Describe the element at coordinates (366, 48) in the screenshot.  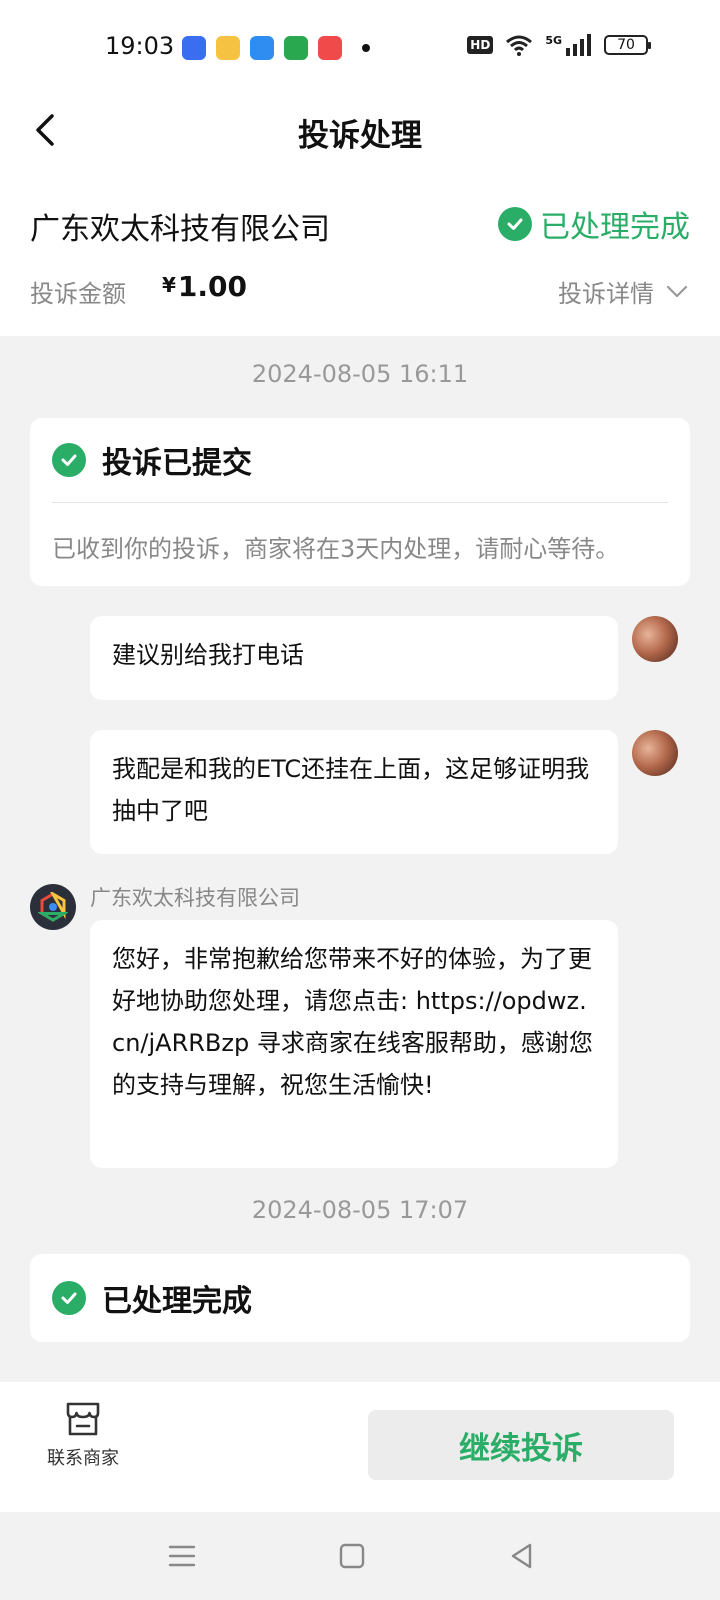
I see `notification-dot-icon` at that location.